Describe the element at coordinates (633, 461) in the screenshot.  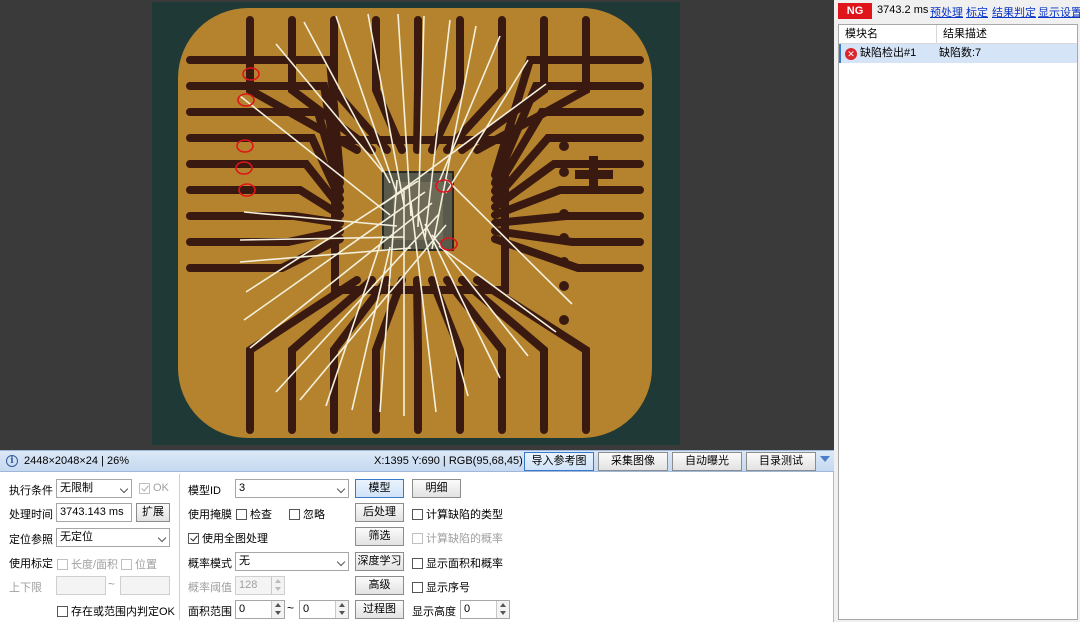
I see `capture-image-button: 采集图像` at that location.